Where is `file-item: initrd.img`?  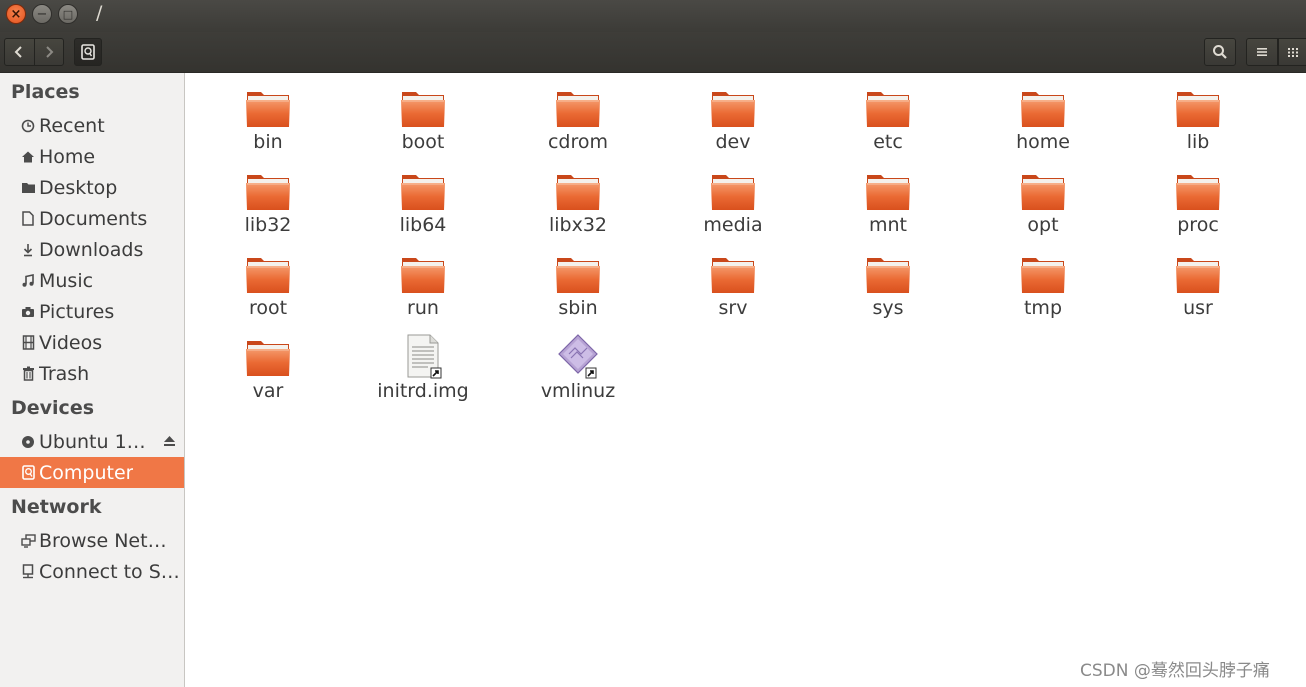
file-item: initrd.img is located at coordinates (423, 375).